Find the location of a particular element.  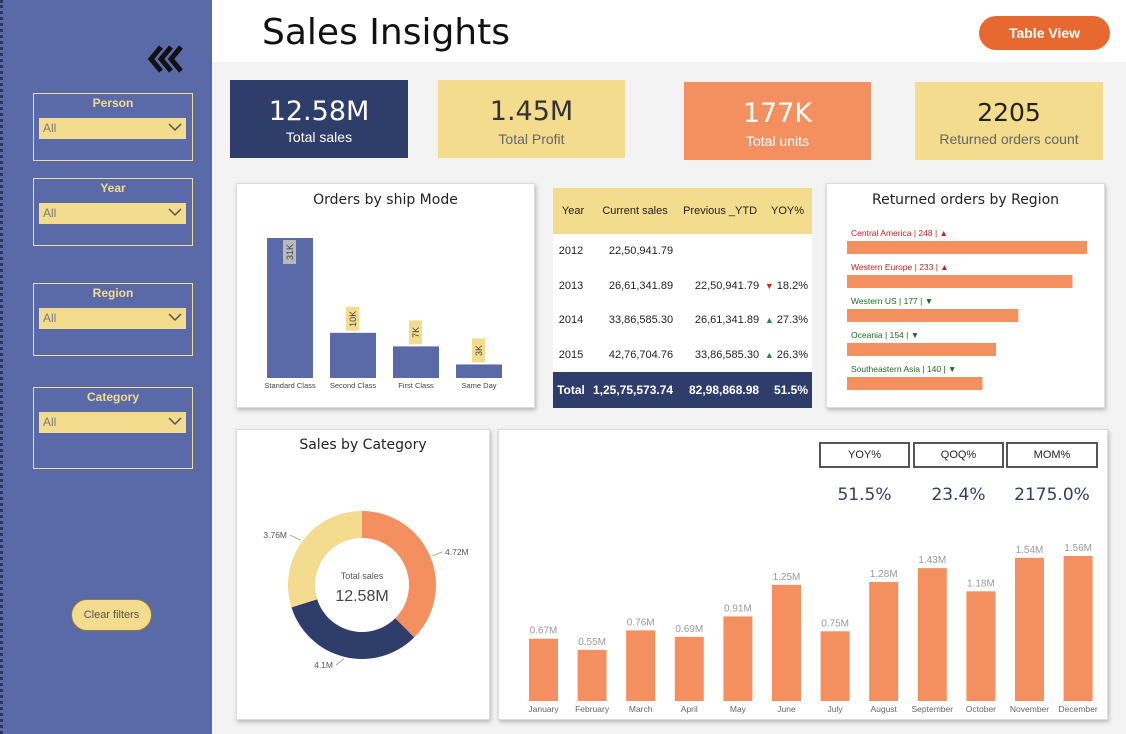

column-header: Year is located at coordinates (573, 211).